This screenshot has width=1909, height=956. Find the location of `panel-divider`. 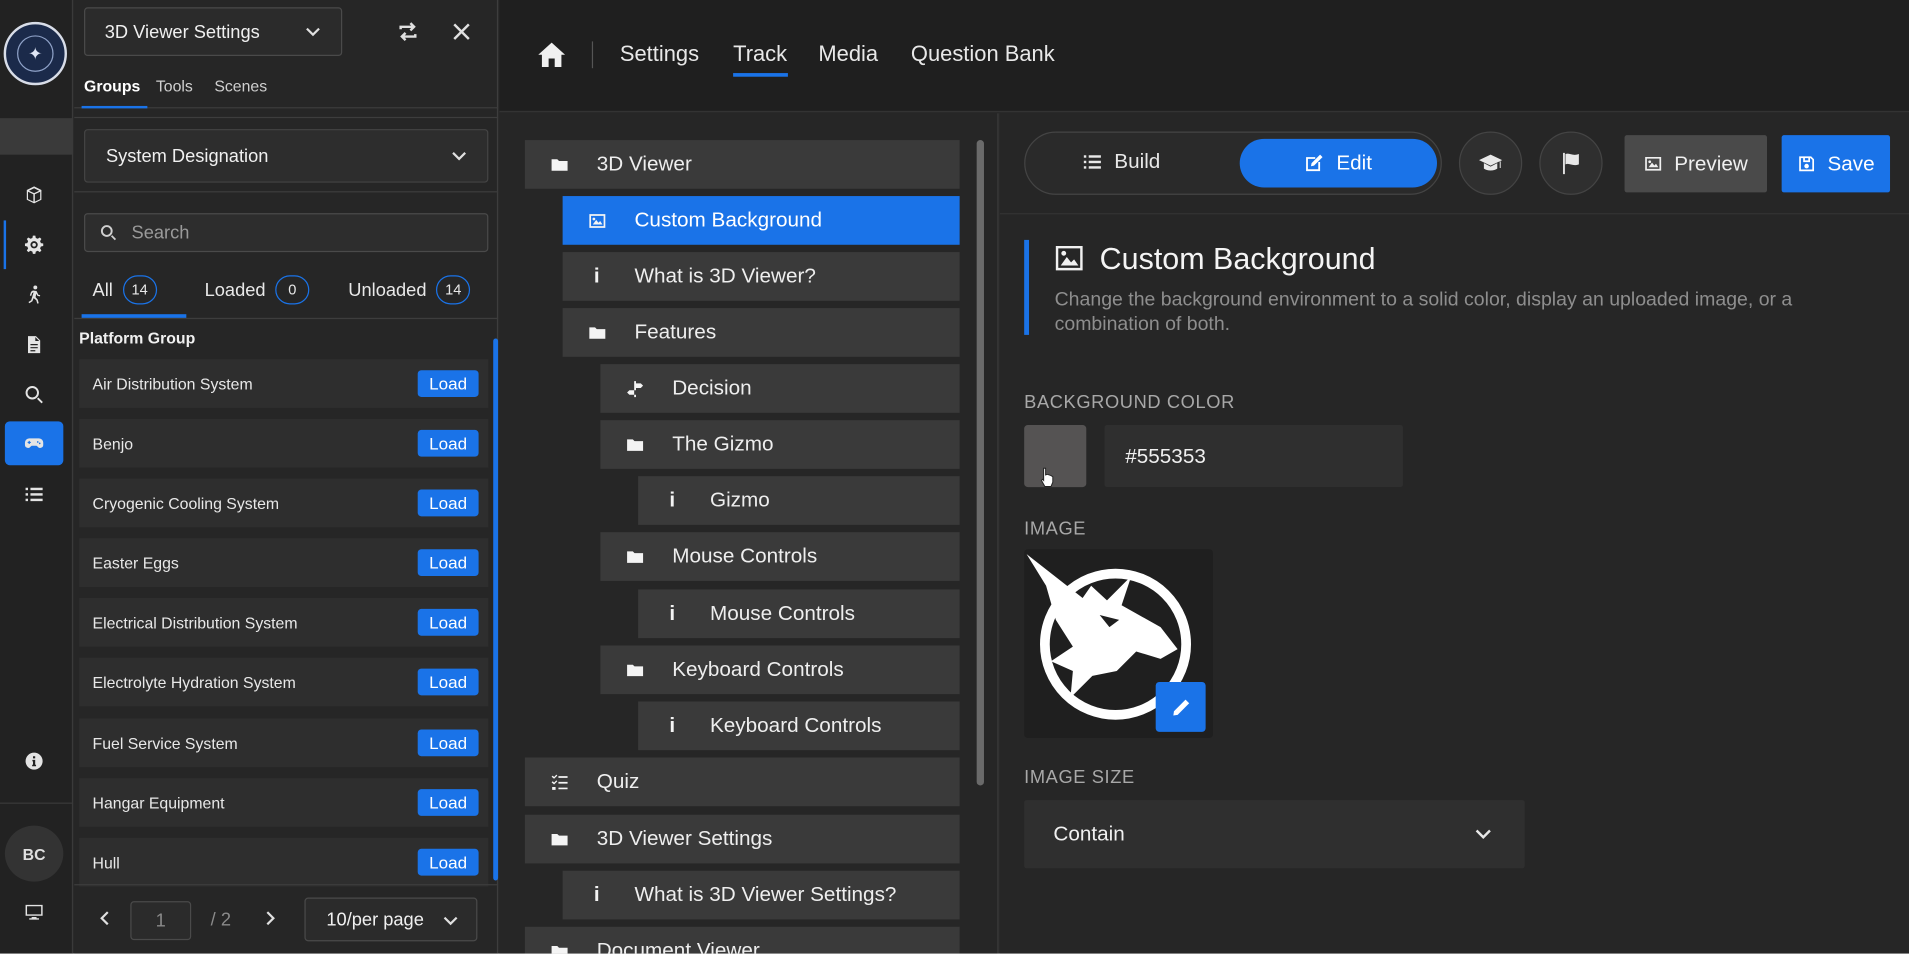

panel-divider is located at coordinates (286, 192).